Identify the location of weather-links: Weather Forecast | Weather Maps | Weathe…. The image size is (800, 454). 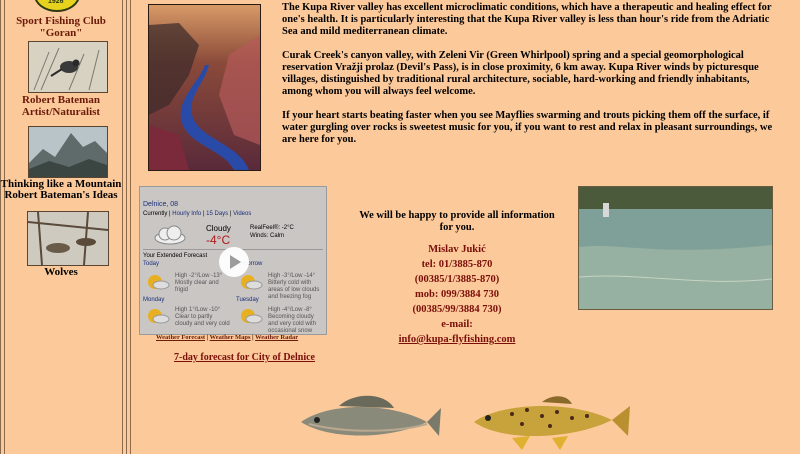
(227, 337).